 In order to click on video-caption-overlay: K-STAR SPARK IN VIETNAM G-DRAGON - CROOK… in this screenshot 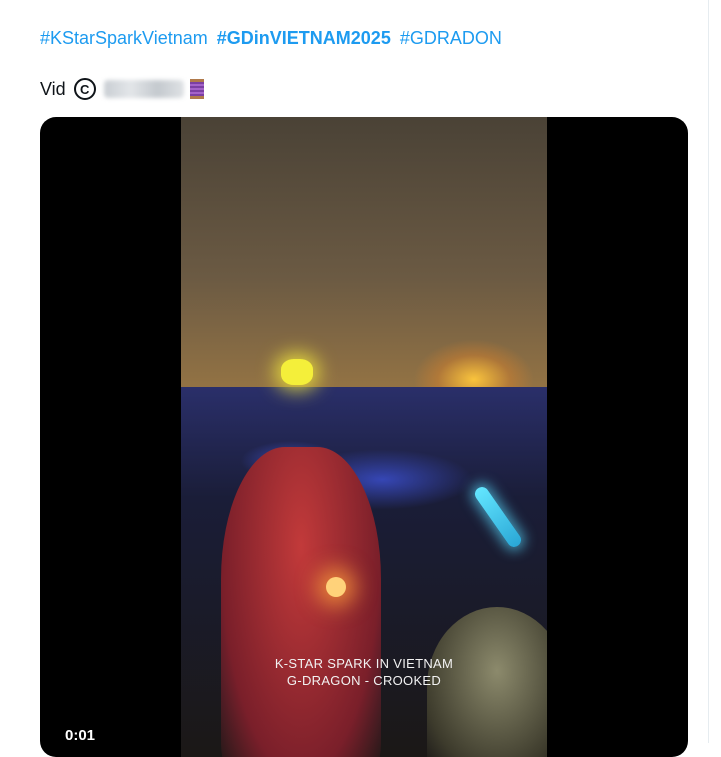, I will do `click(364, 672)`.